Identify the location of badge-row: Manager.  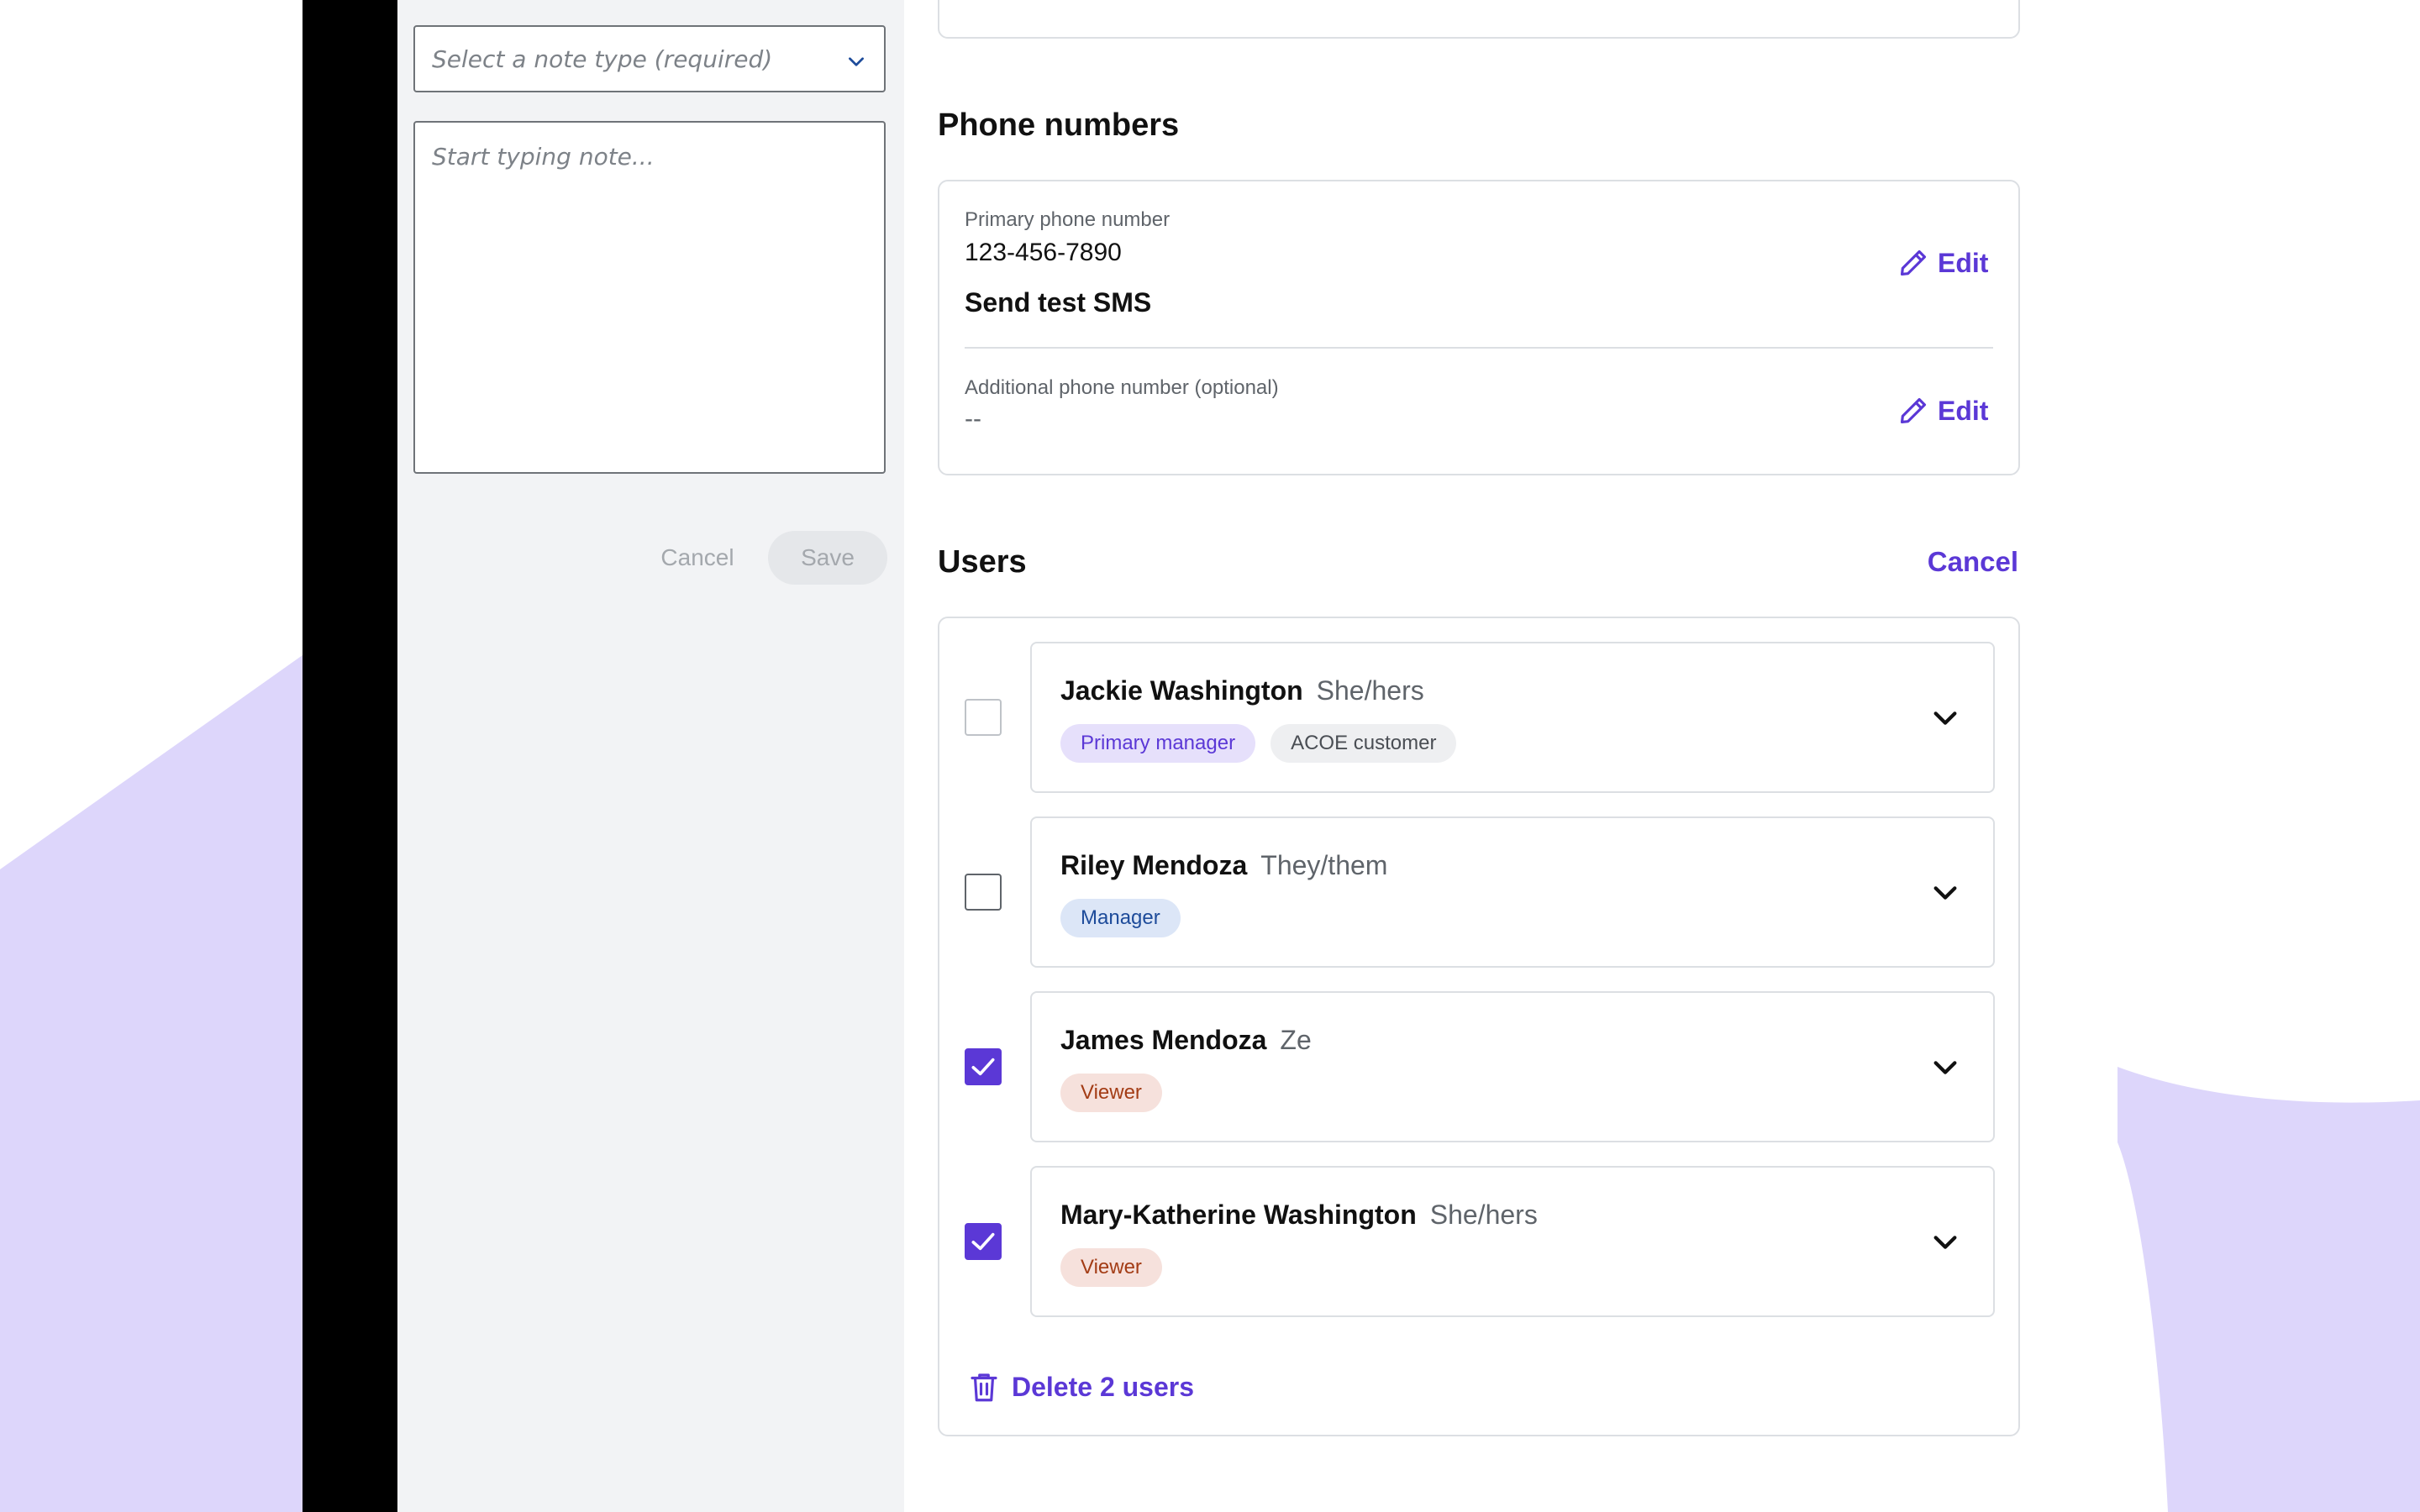
(1120, 918).